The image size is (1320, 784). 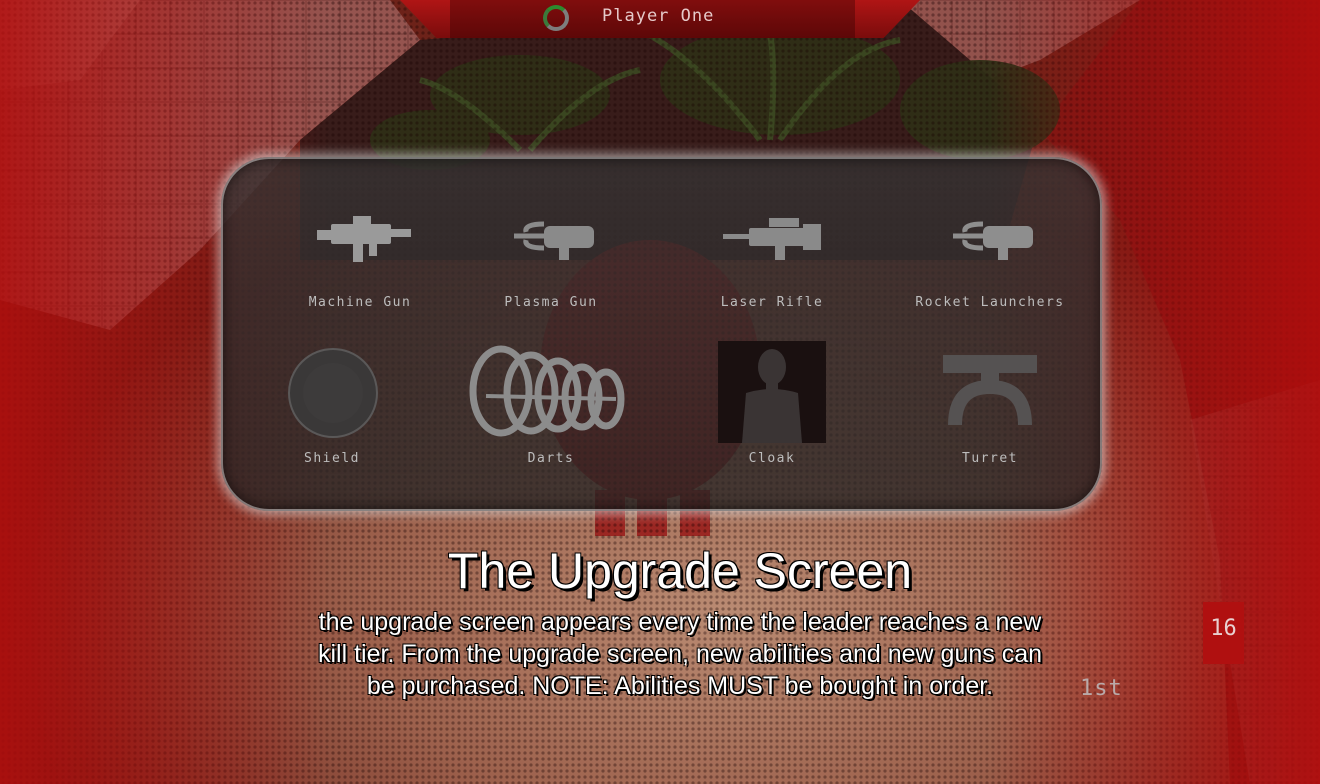 I want to click on kill-count: 16, so click(x=1223, y=628).